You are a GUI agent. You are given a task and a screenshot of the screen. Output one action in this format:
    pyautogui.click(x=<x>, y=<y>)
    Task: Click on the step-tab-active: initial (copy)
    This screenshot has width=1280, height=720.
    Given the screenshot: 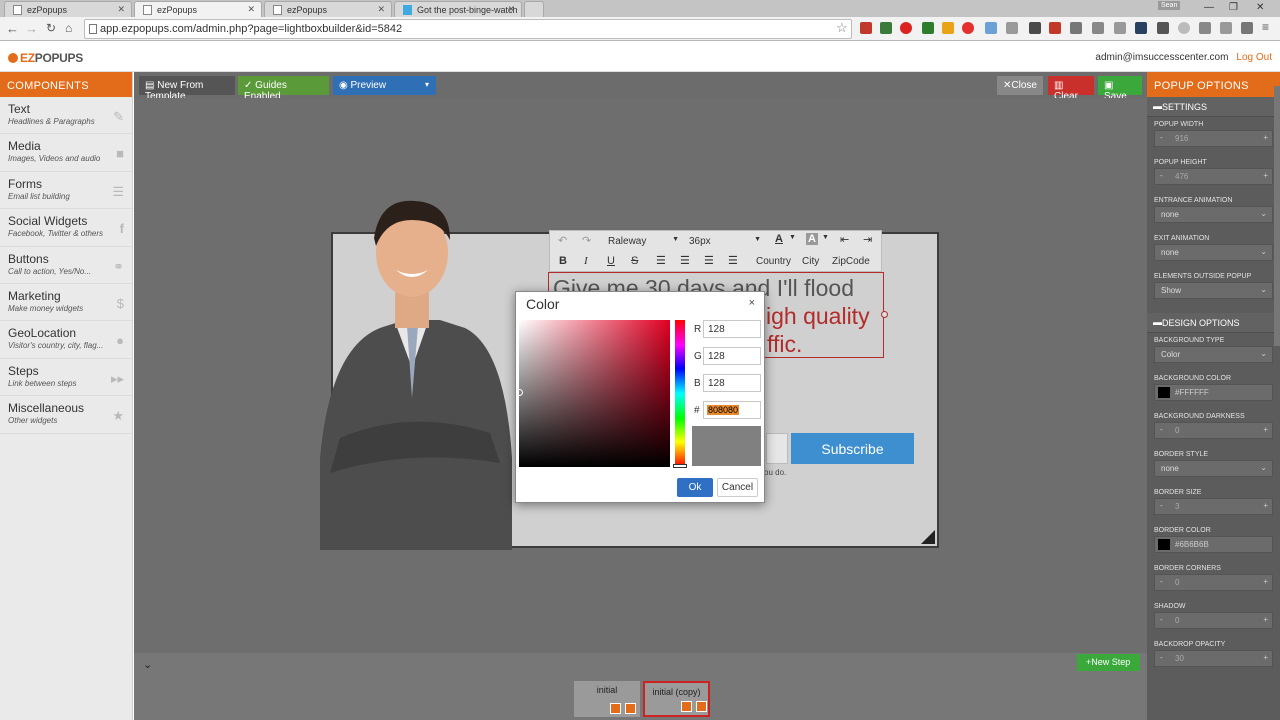 What is the action you would take?
    pyautogui.click(x=676, y=699)
    